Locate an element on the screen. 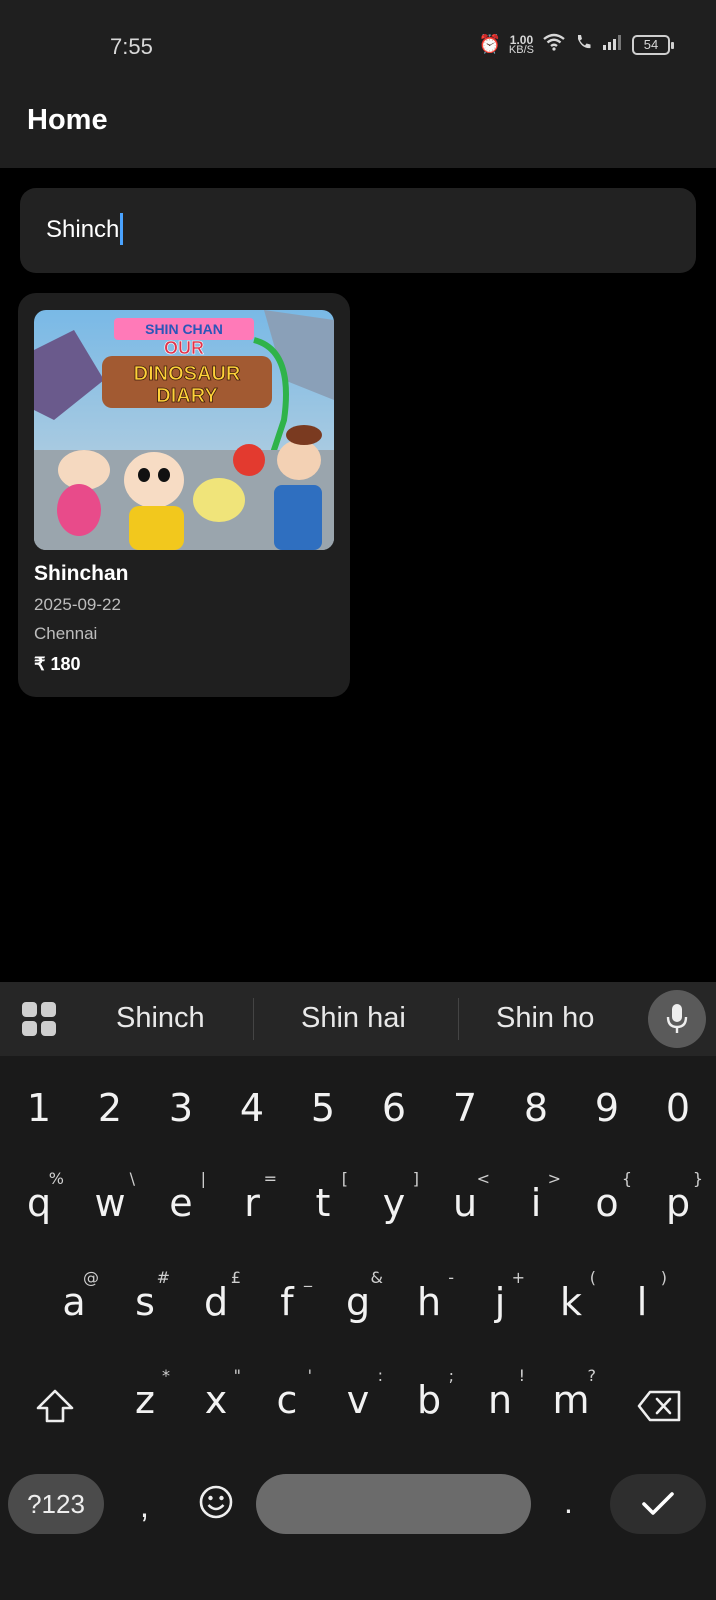 This screenshot has height=1600, width=716. key-y: y] is located at coordinates (394, 1203).